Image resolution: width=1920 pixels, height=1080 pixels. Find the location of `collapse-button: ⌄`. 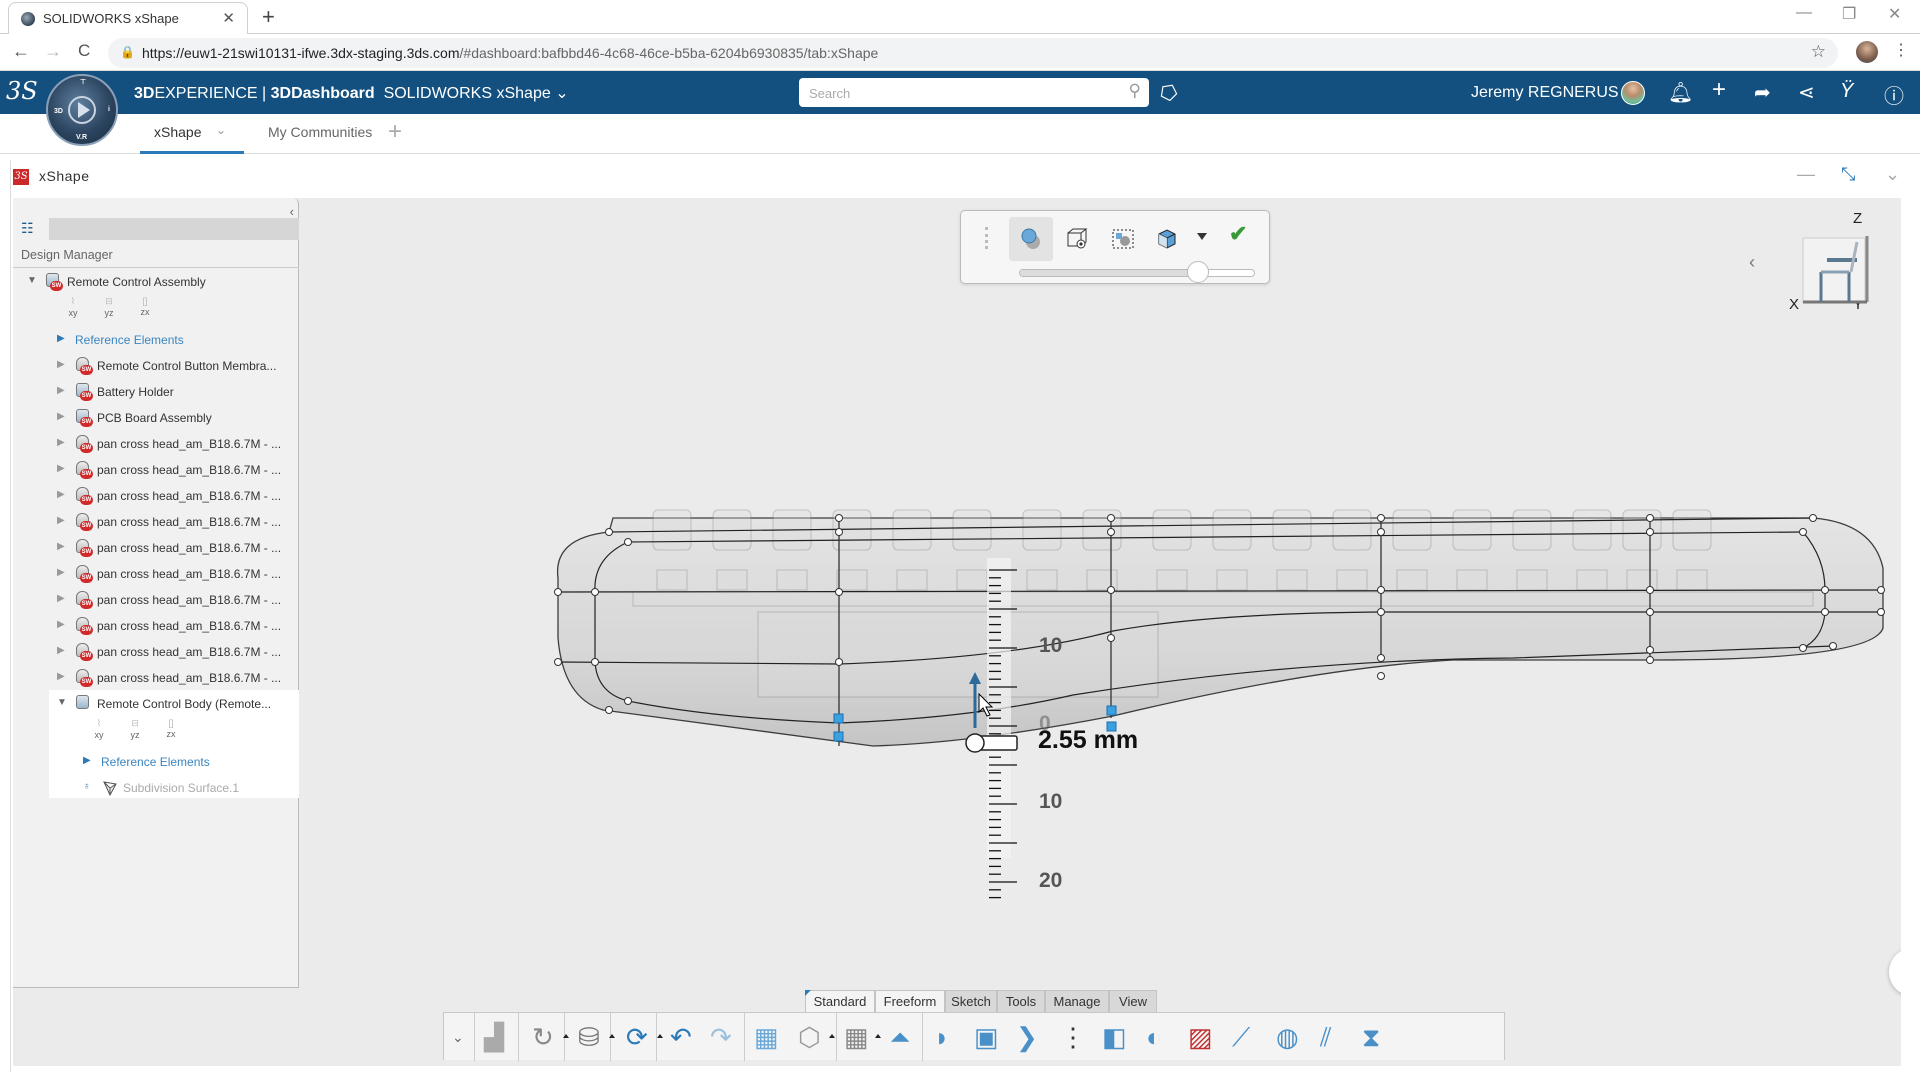

collapse-button: ⌄ is located at coordinates (457, 1037).